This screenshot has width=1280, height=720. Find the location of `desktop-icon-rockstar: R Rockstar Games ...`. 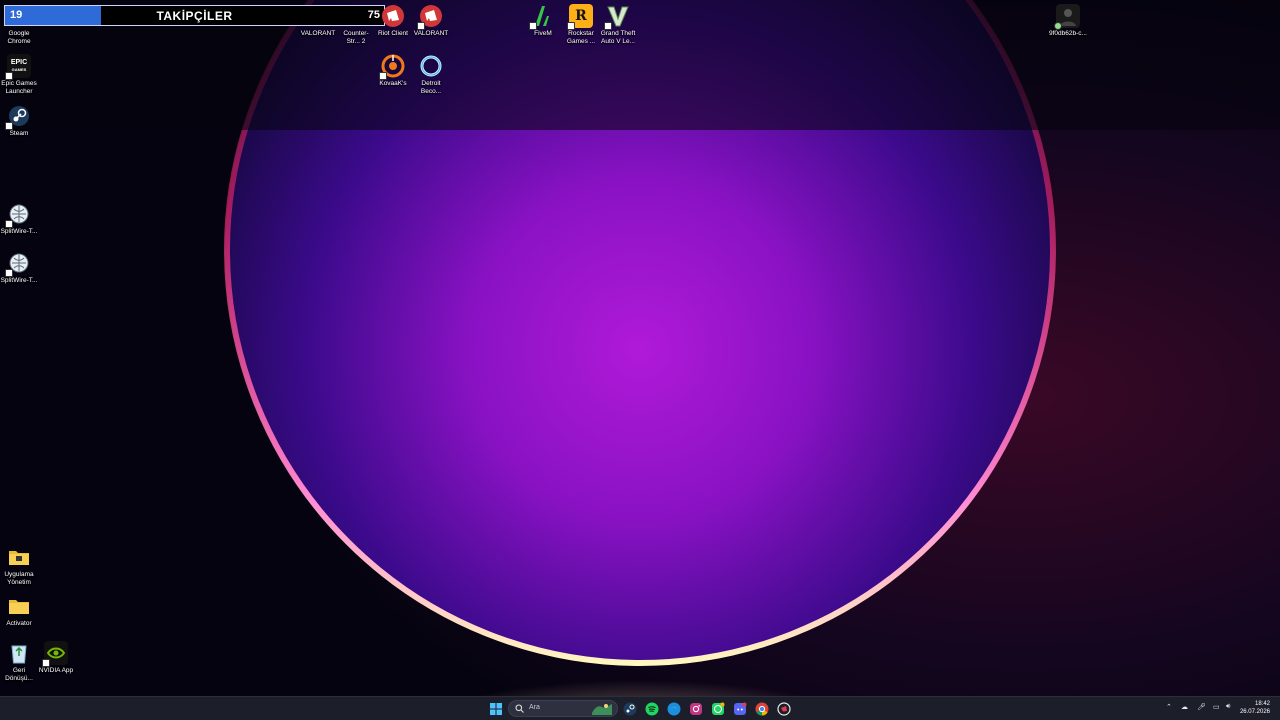

desktop-icon-rockstar: R Rockstar Games ... is located at coordinates (581, 24).